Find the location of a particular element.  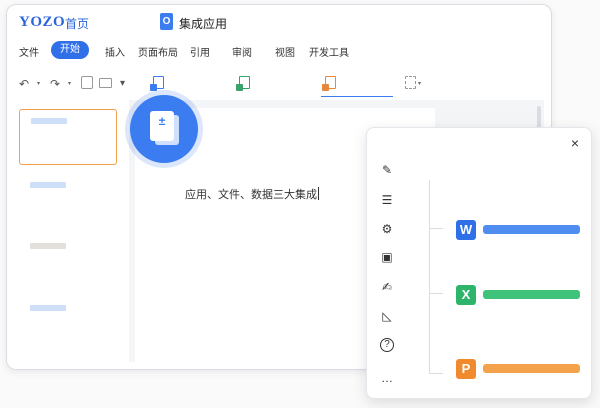

document-text: 应用、文件、数据三大集成 is located at coordinates (252, 194).